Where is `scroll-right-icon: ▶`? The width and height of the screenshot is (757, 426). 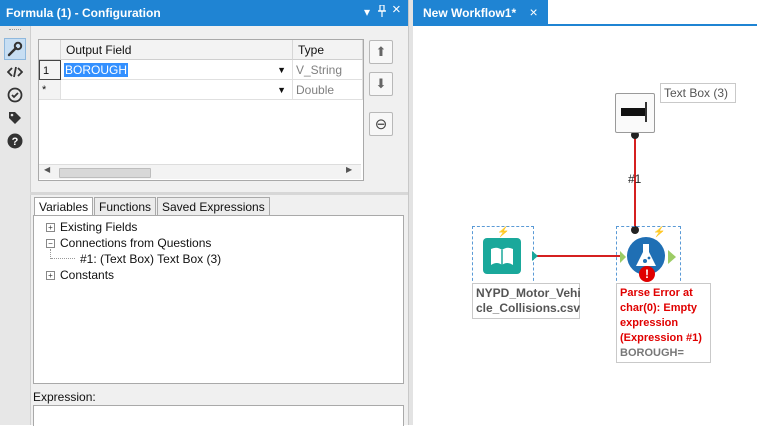
scroll-right-icon: ▶ is located at coordinates (349, 169).